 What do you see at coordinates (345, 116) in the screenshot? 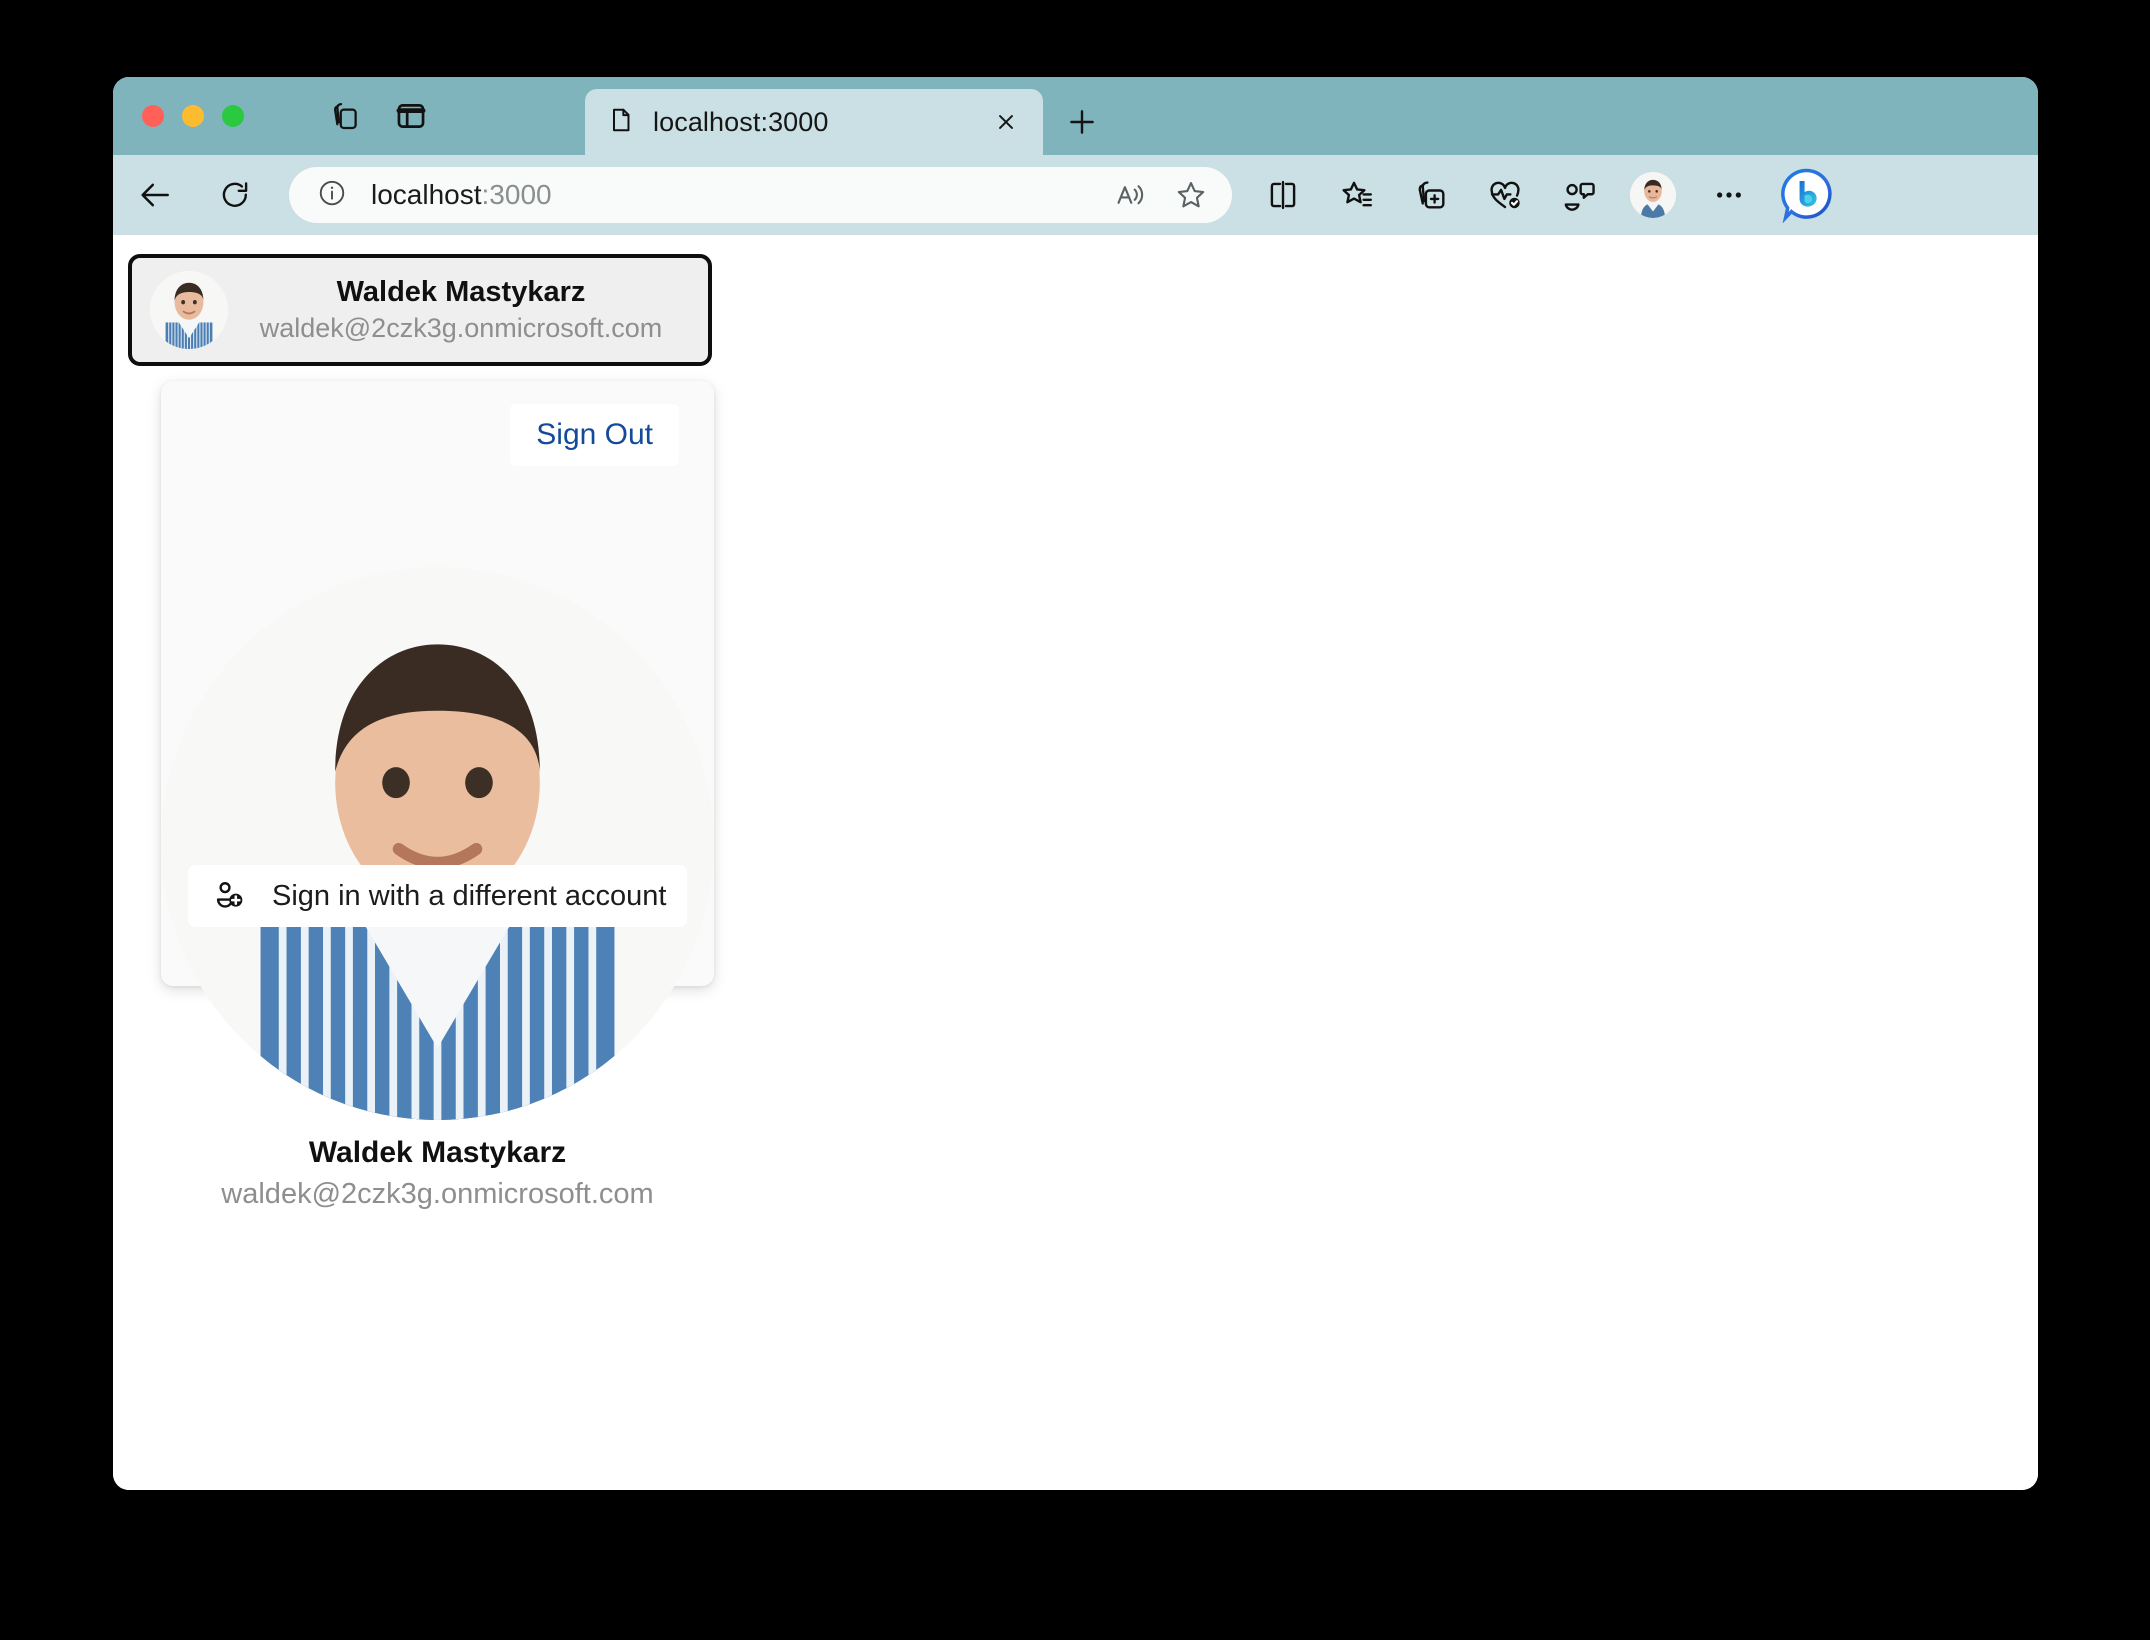
I see `tab-groups-icon` at bounding box center [345, 116].